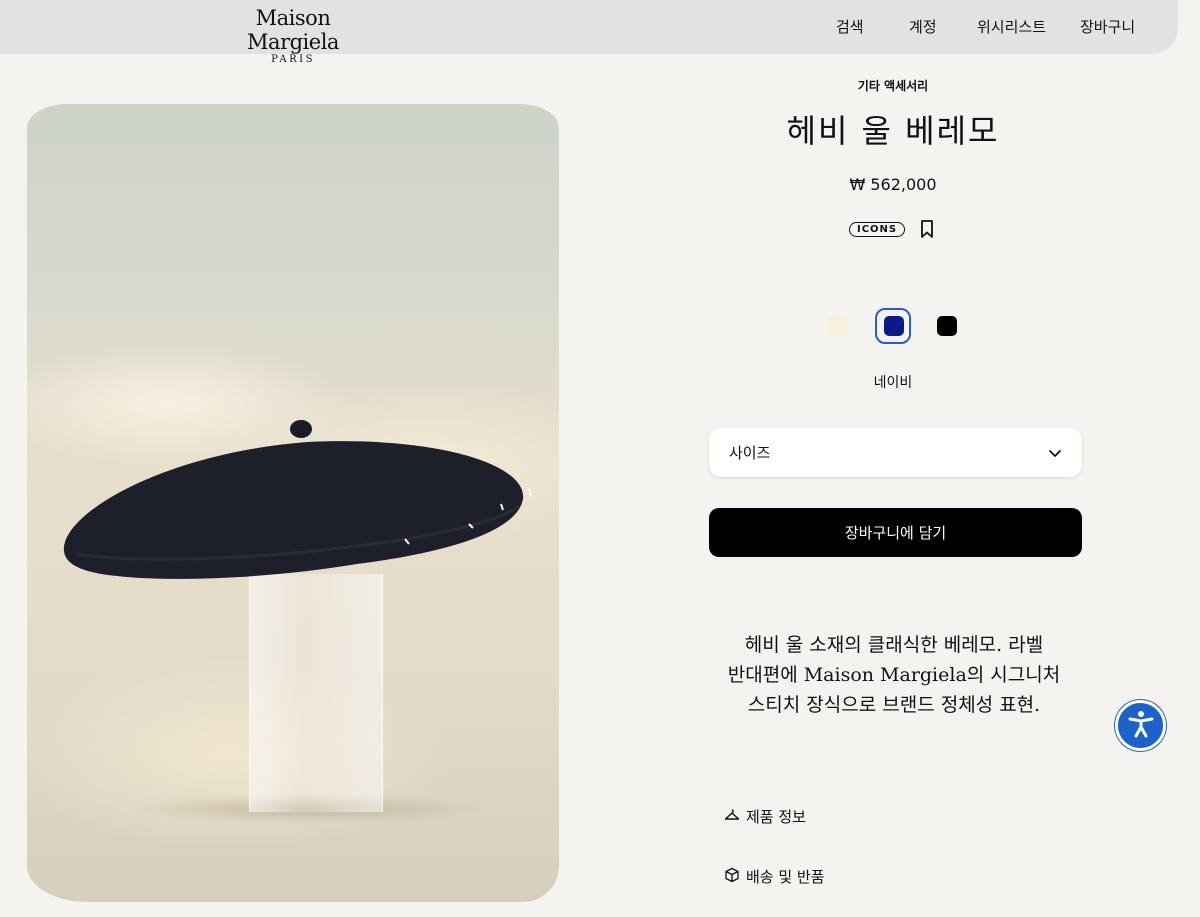 The height and width of the screenshot is (917, 1200). I want to click on swatch-cream, so click(838, 326).